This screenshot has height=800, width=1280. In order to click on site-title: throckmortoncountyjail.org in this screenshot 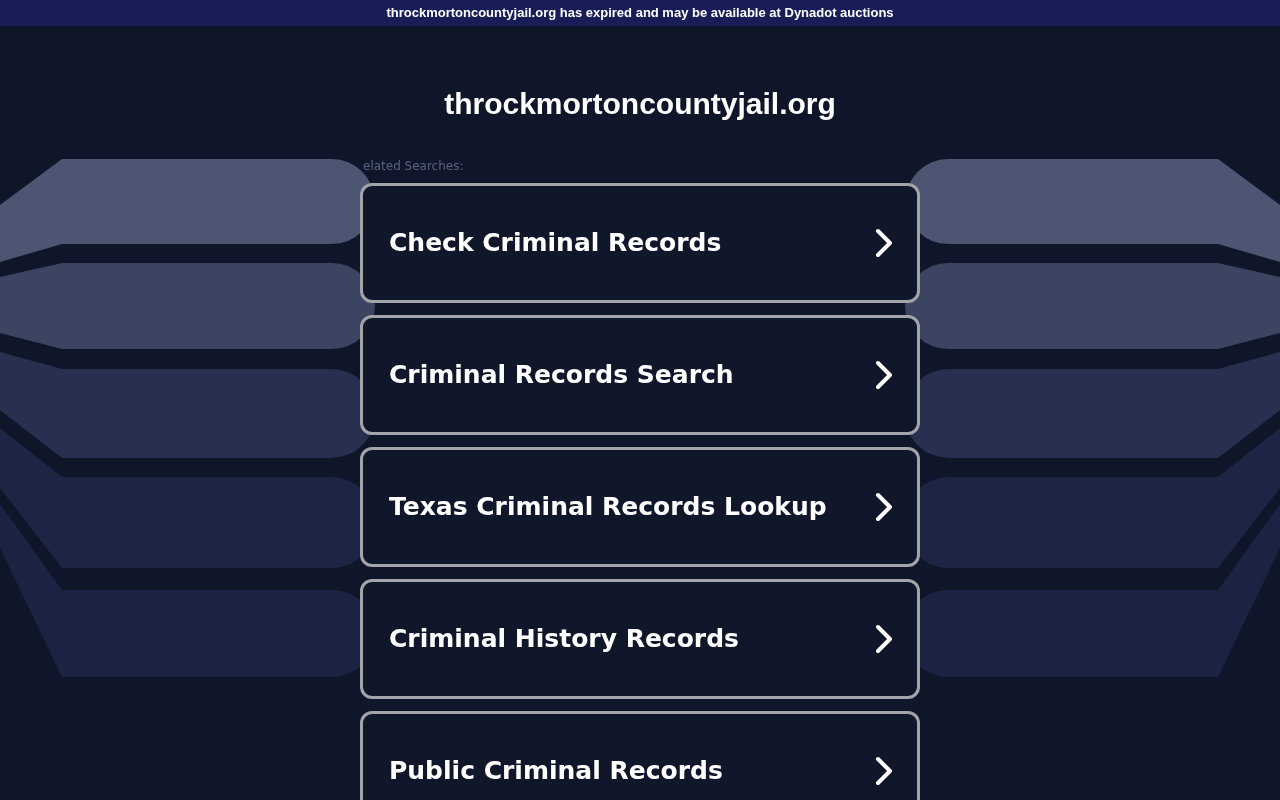, I will do `click(640, 104)`.